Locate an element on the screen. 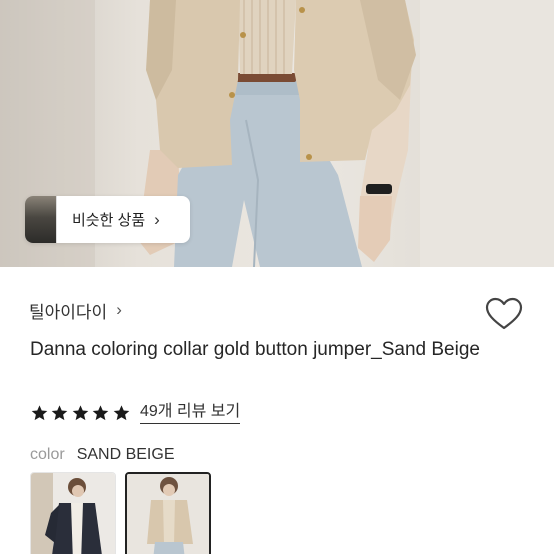  swatch-navy-image is located at coordinates (73, 513).